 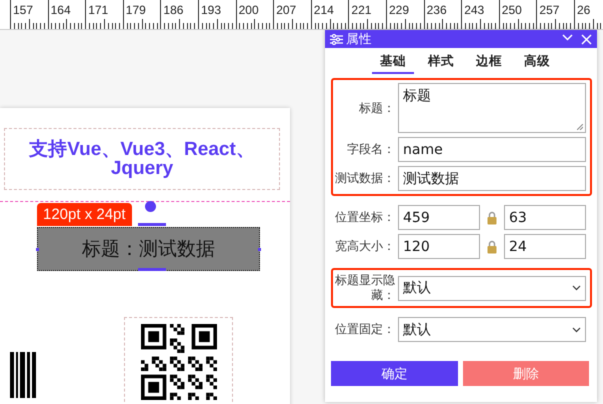 I want to click on input-field: 459, so click(x=439, y=217).